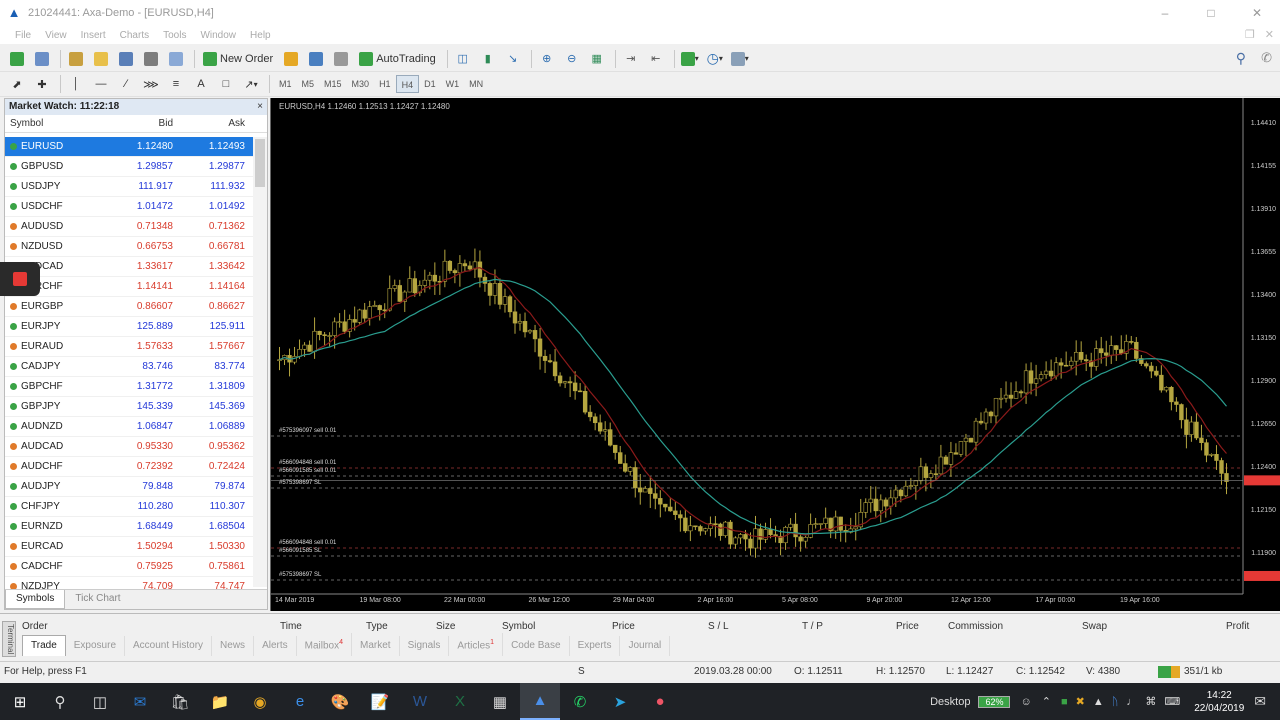 The width and height of the screenshot is (1280, 720). What do you see at coordinates (518, 626) in the screenshot?
I see `terminal-column-header: Symbol` at bounding box center [518, 626].